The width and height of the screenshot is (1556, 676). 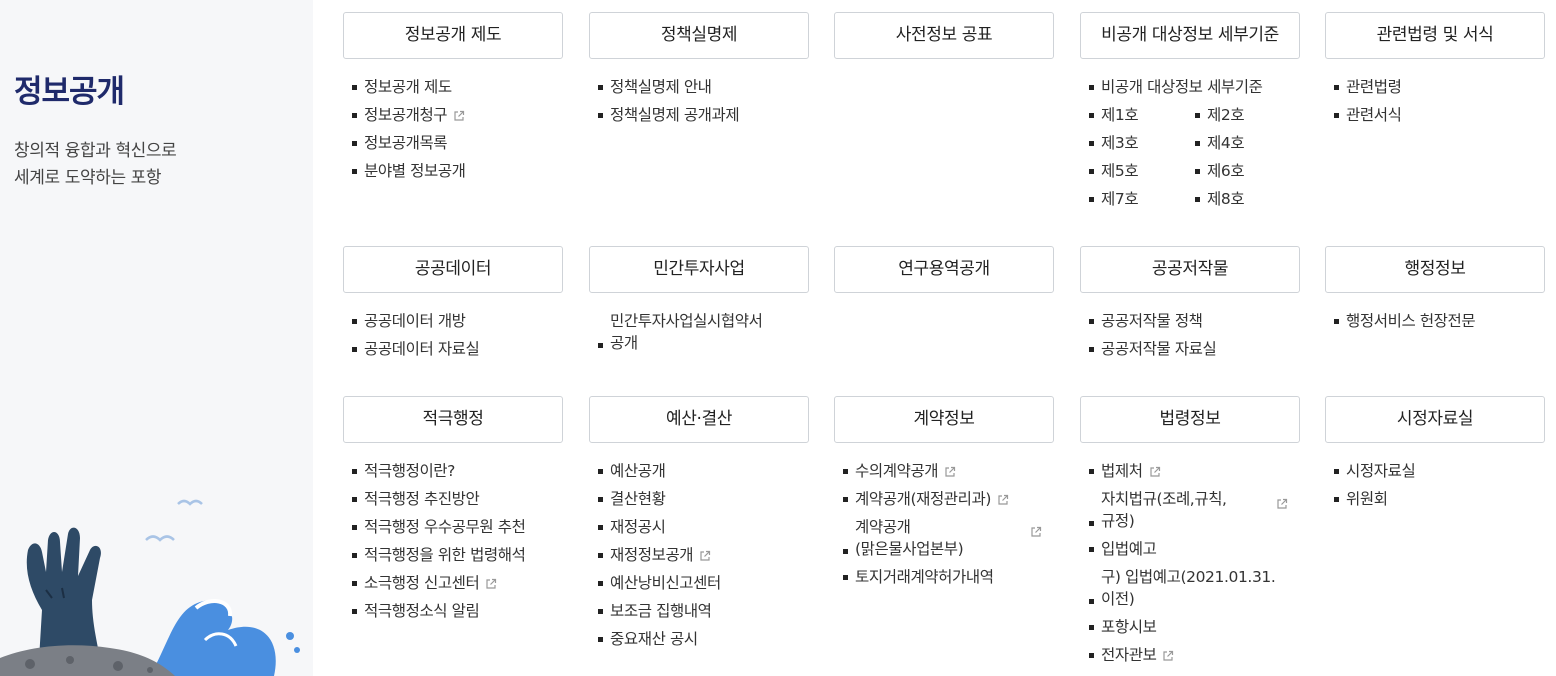 I want to click on category-button-law-info: 법령정보, so click(x=1190, y=419).